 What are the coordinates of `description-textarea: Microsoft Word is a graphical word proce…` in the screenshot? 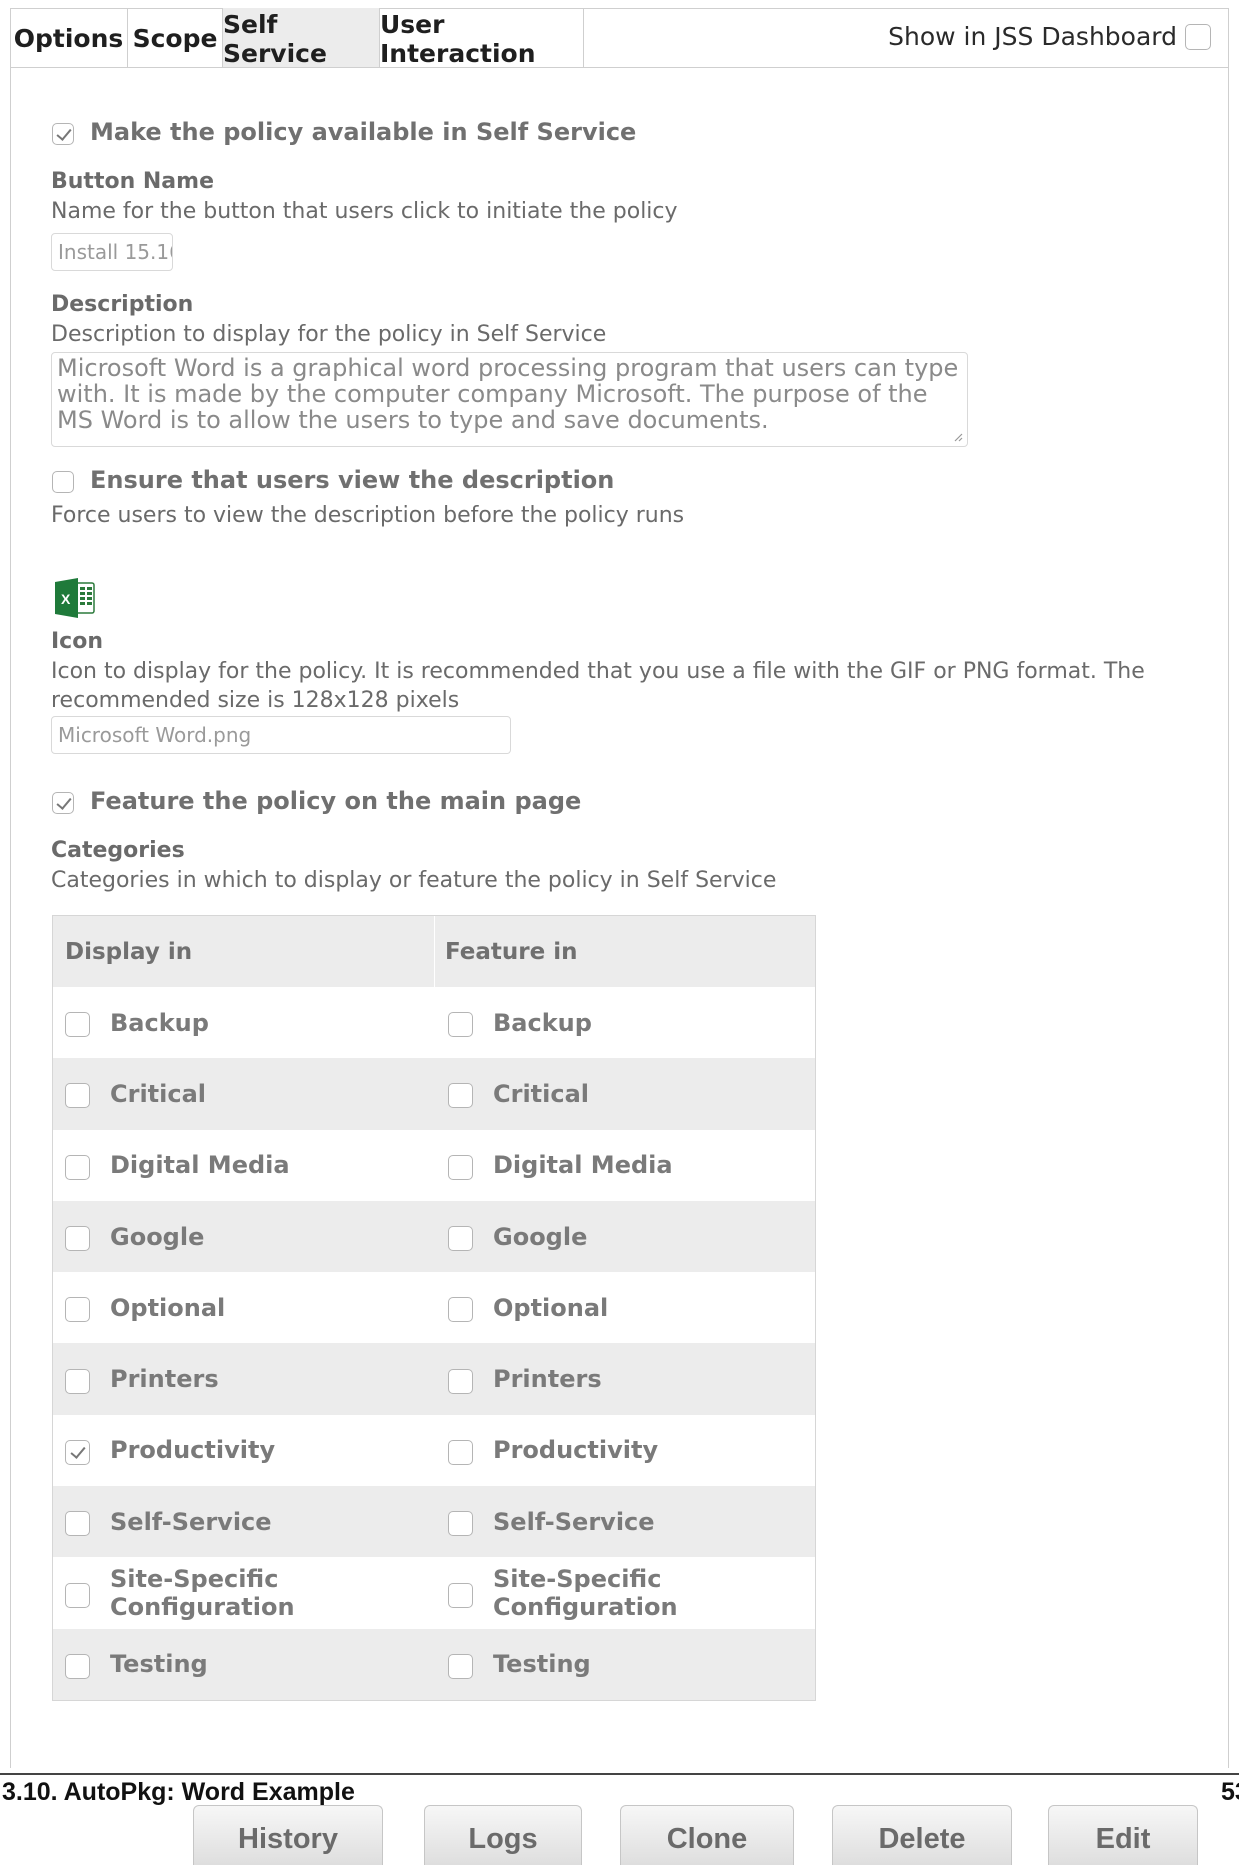 It's located at (509, 399).